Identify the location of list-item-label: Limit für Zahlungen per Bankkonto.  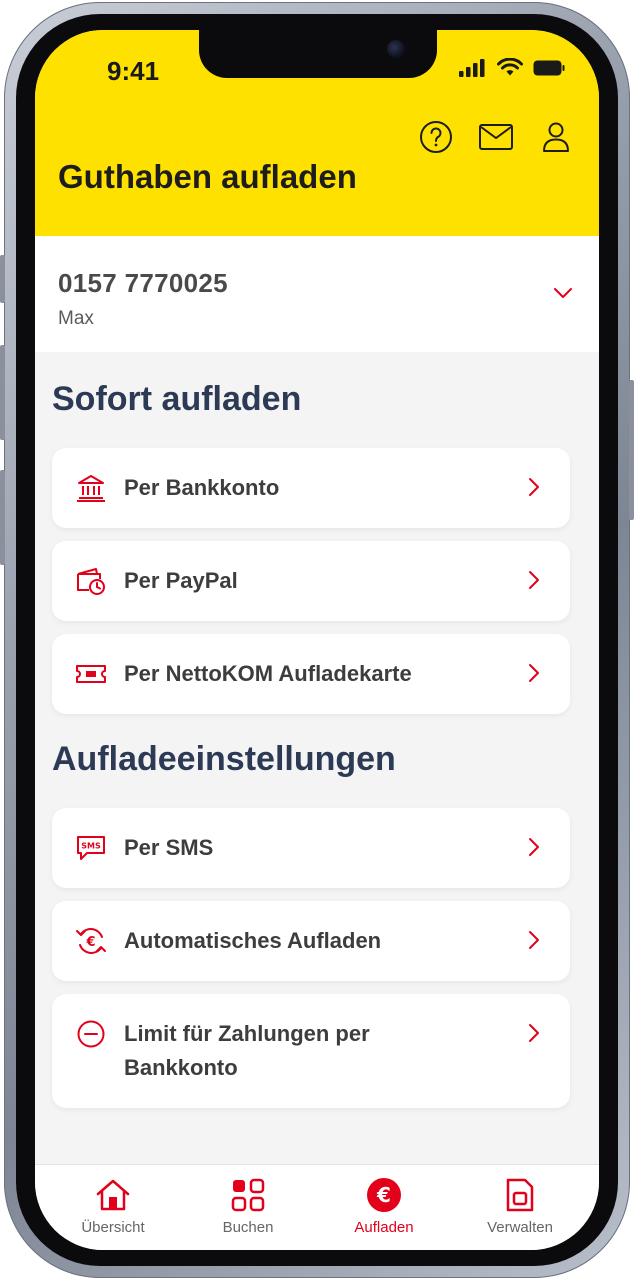
(247, 1050).